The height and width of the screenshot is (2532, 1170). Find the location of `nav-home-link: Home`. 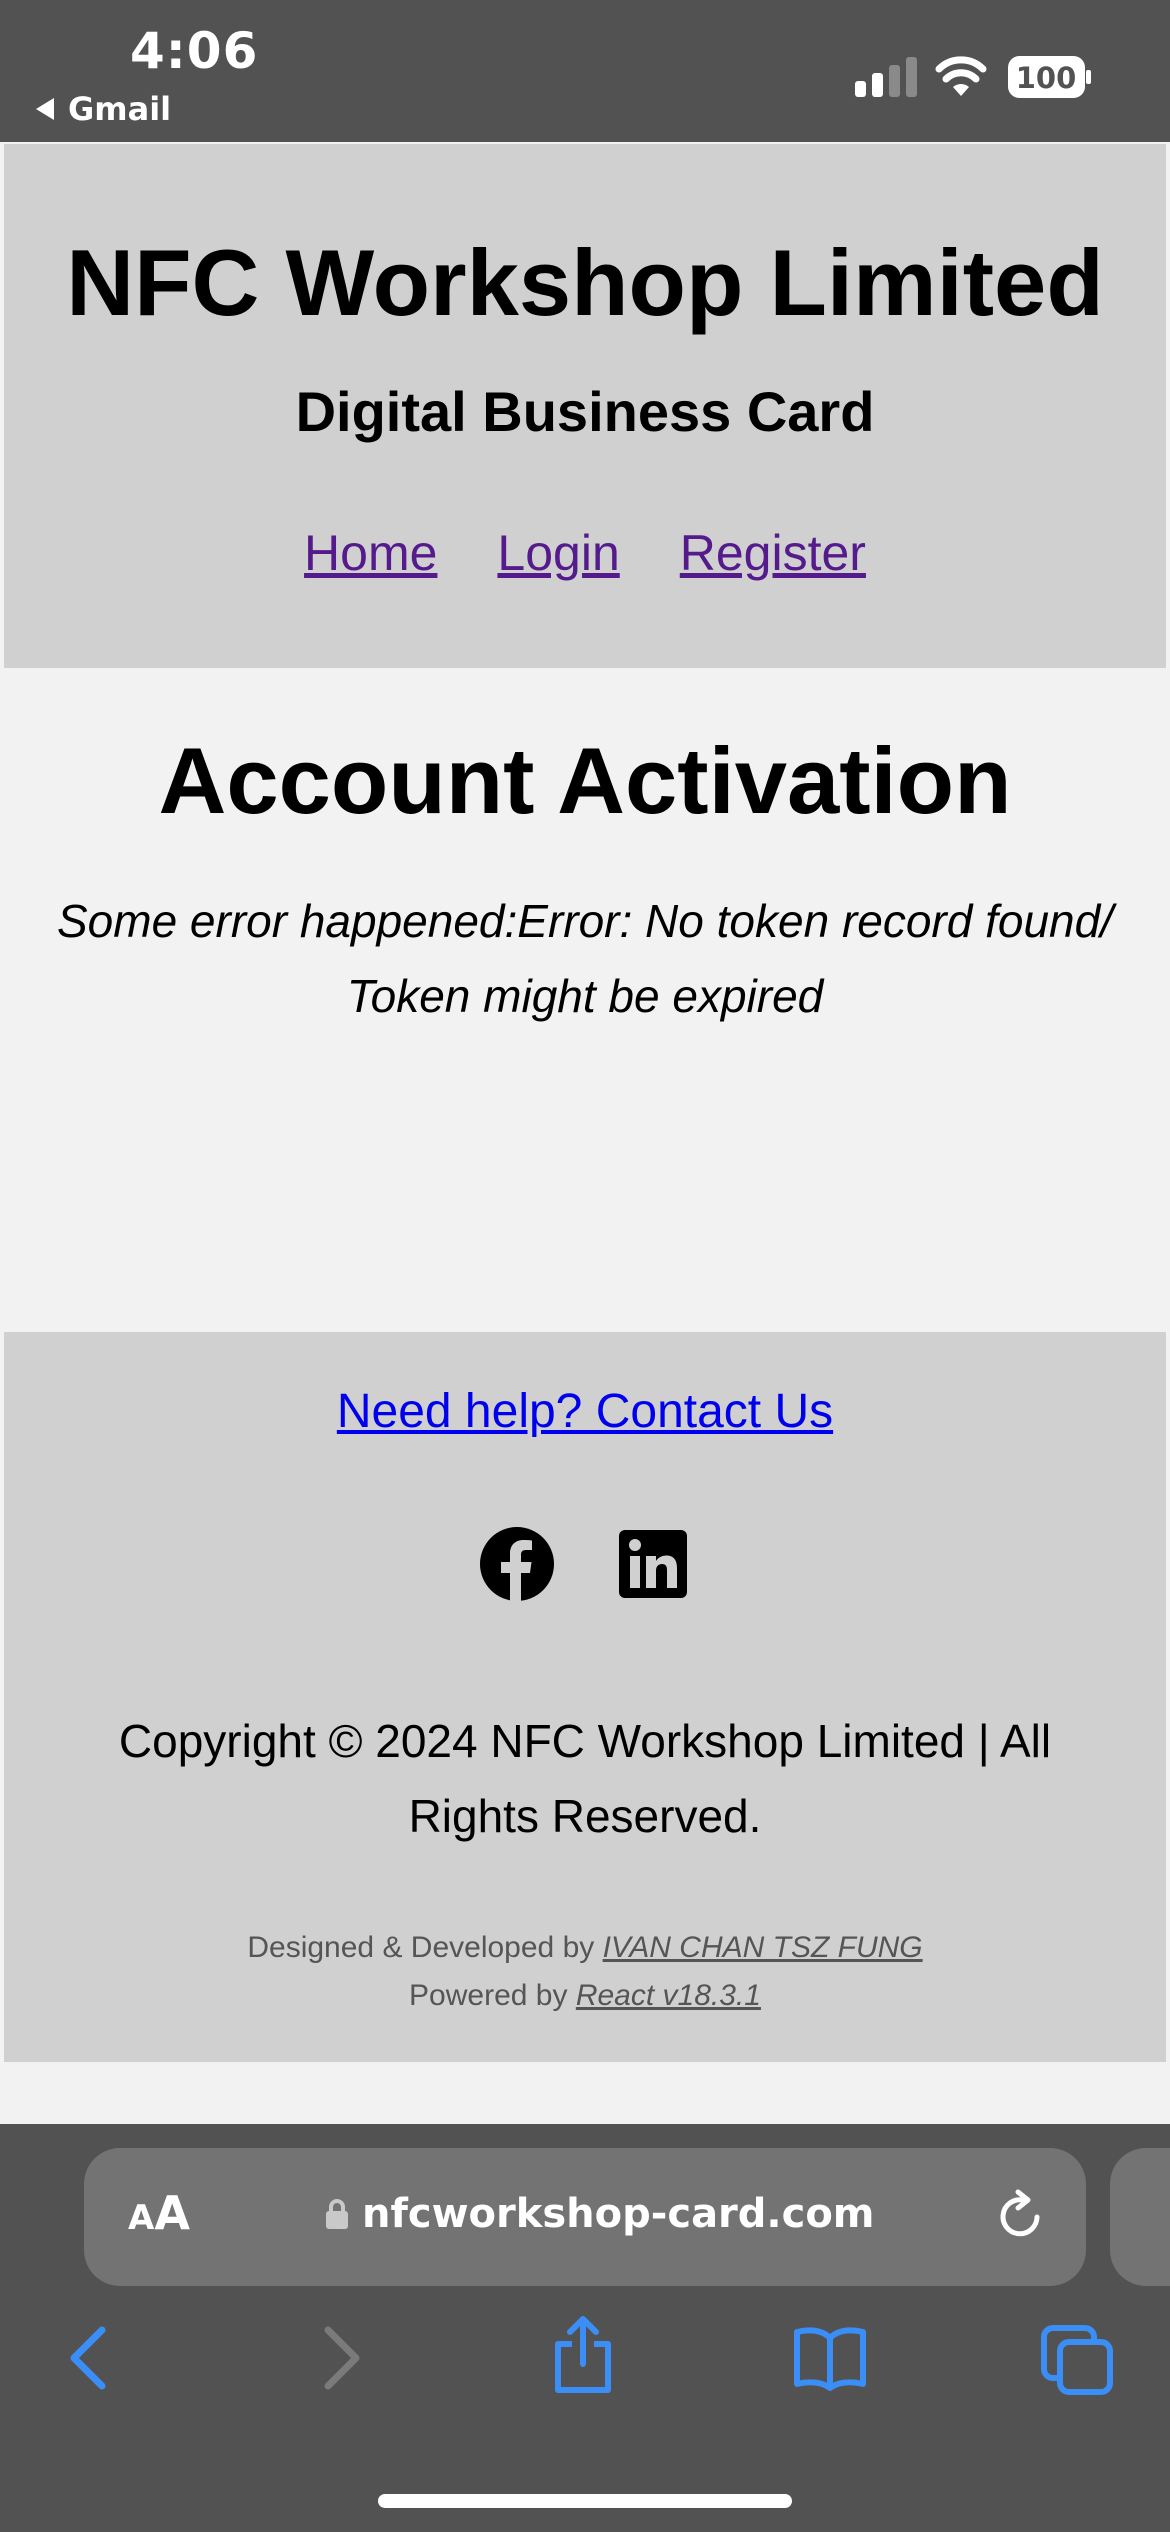

nav-home-link: Home is located at coordinates (370, 553).